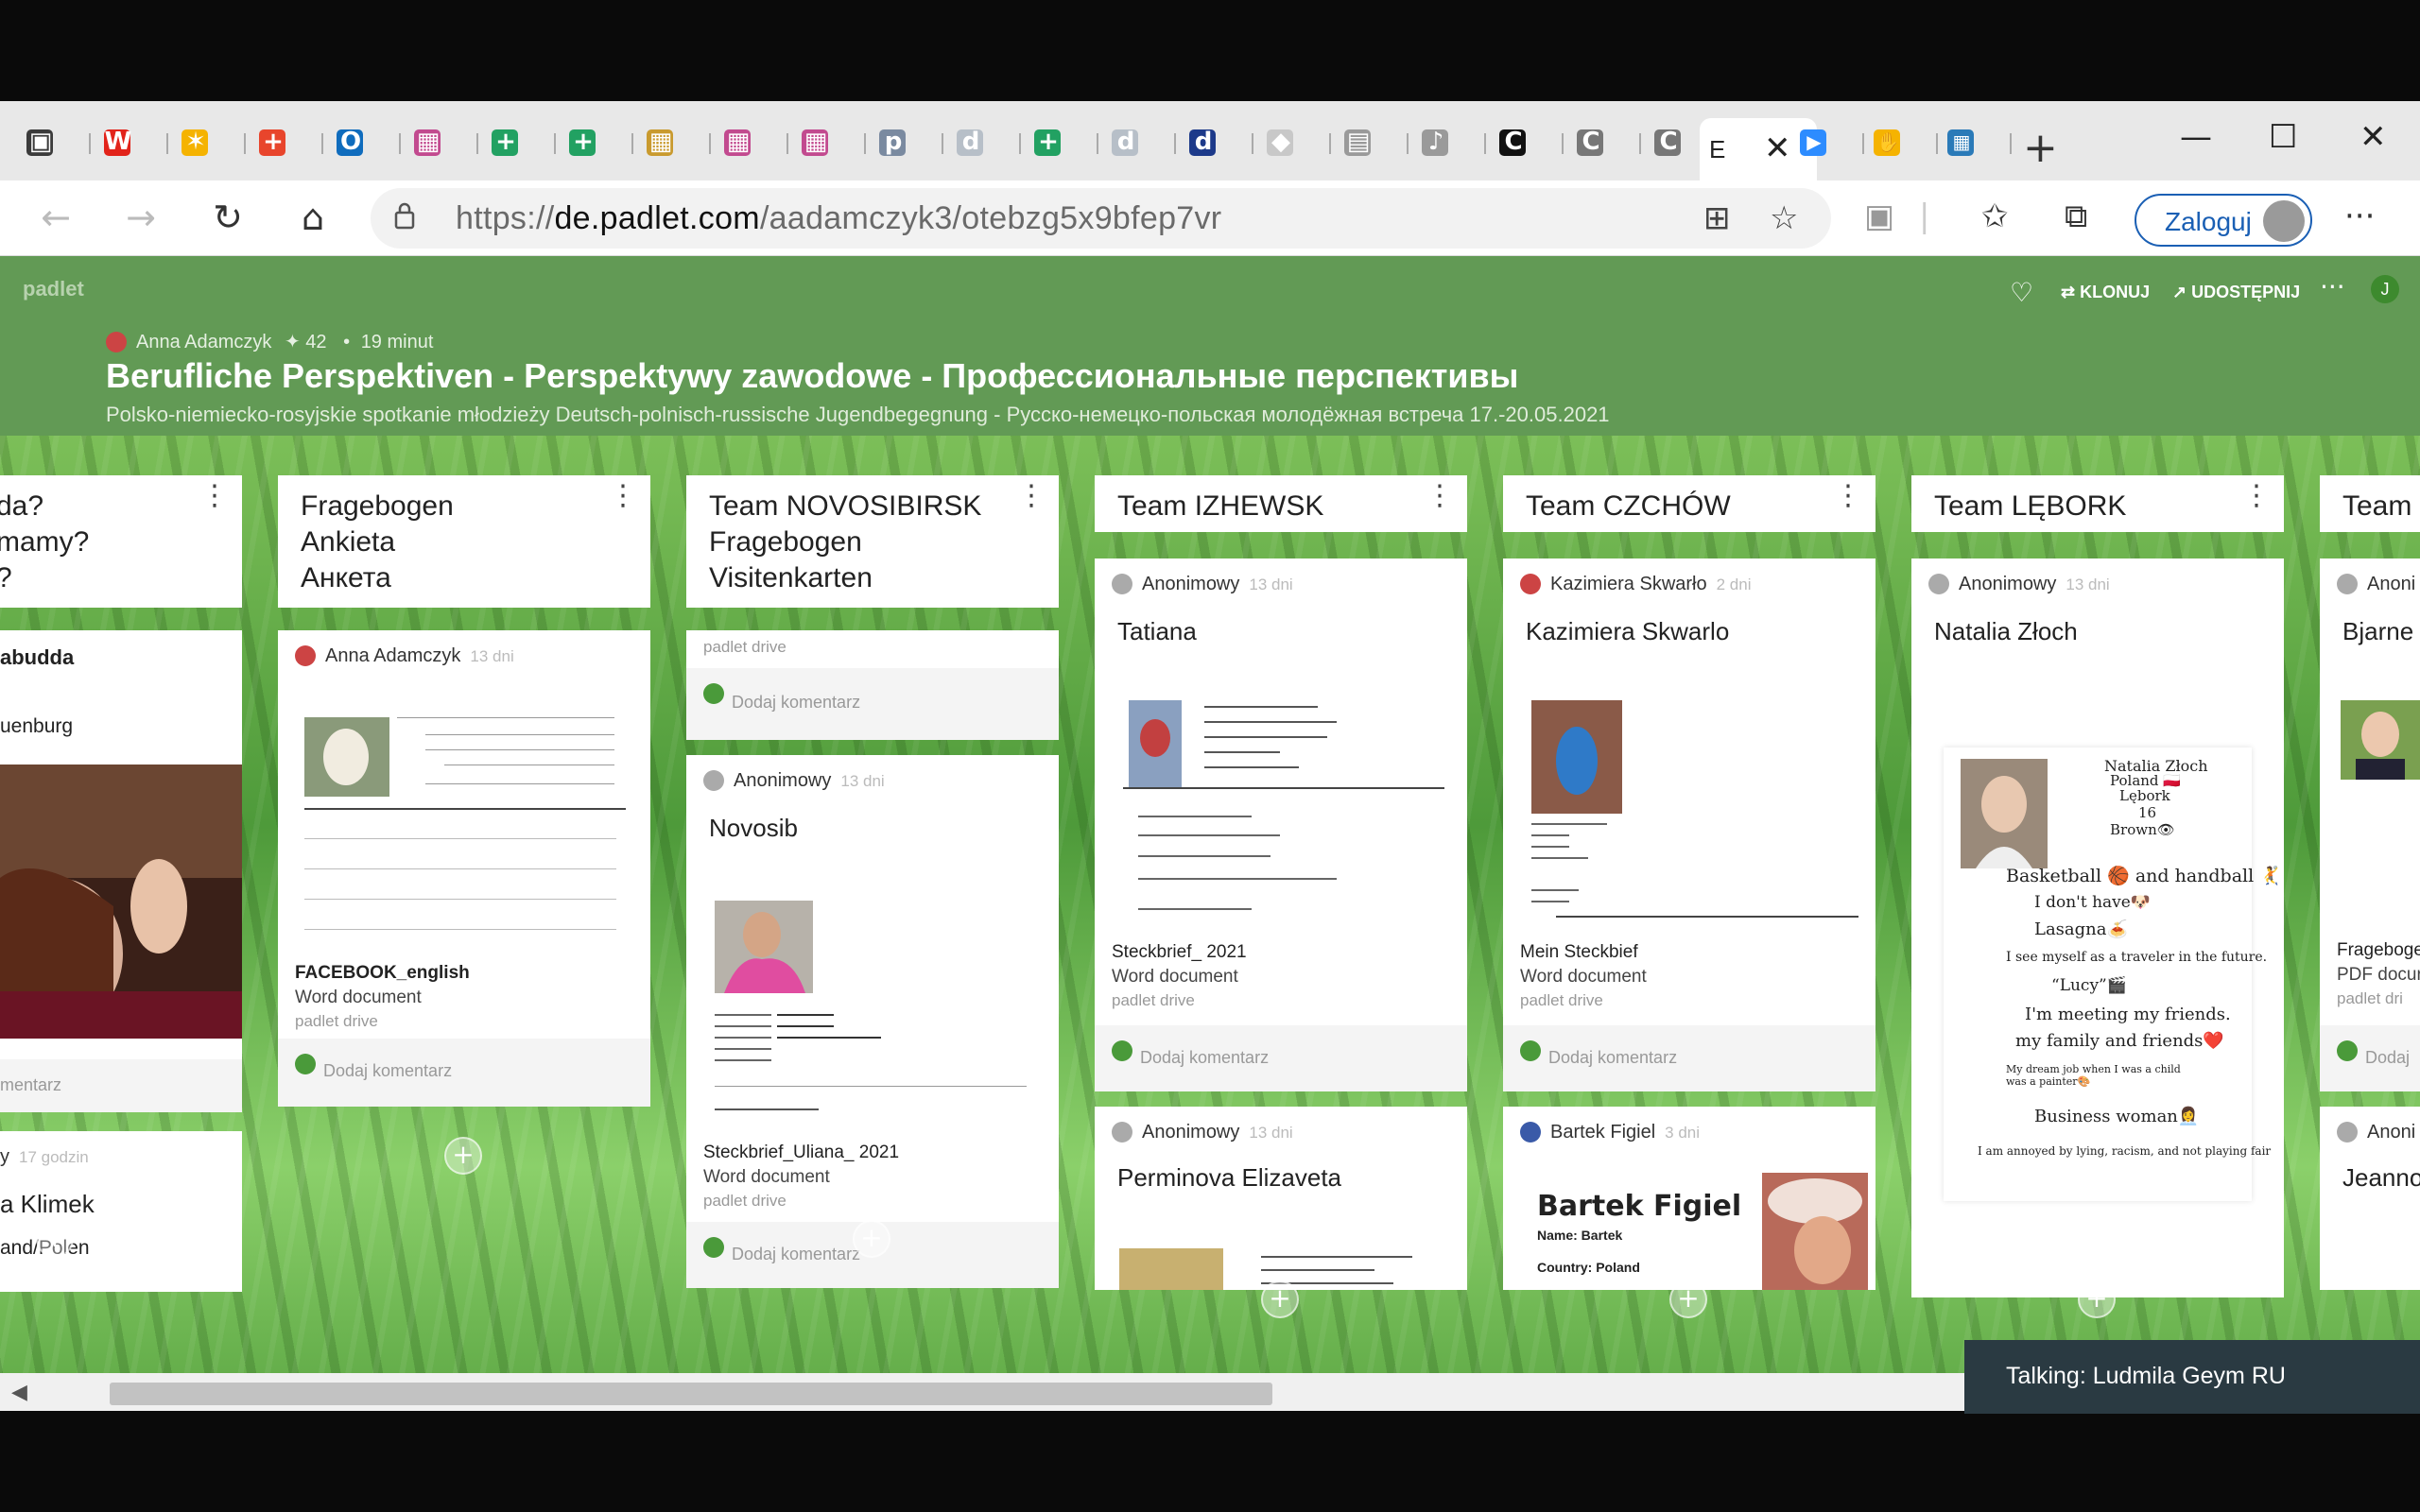  Describe the element at coordinates (691, 1394) in the screenshot. I see `scrollbar-thumb` at that location.